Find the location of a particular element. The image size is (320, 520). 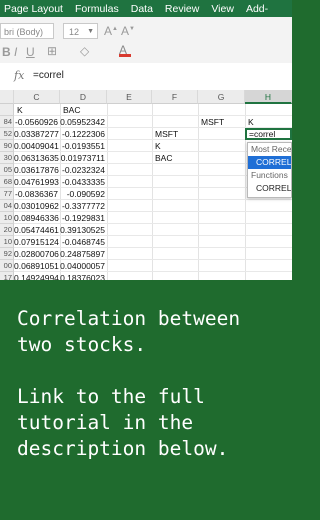

column-header-c: C is located at coordinates (37, 97).